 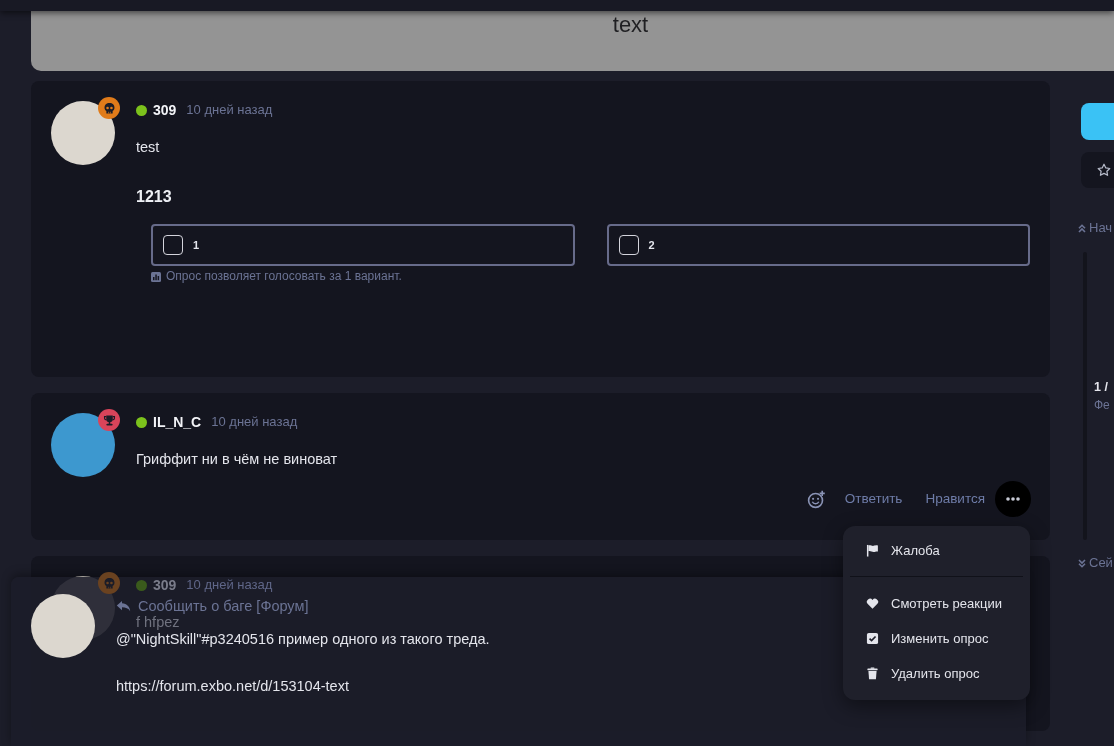 What do you see at coordinates (148, 147) in the screenshot?
I see `post-text: test` at bounding box center [148, 147].